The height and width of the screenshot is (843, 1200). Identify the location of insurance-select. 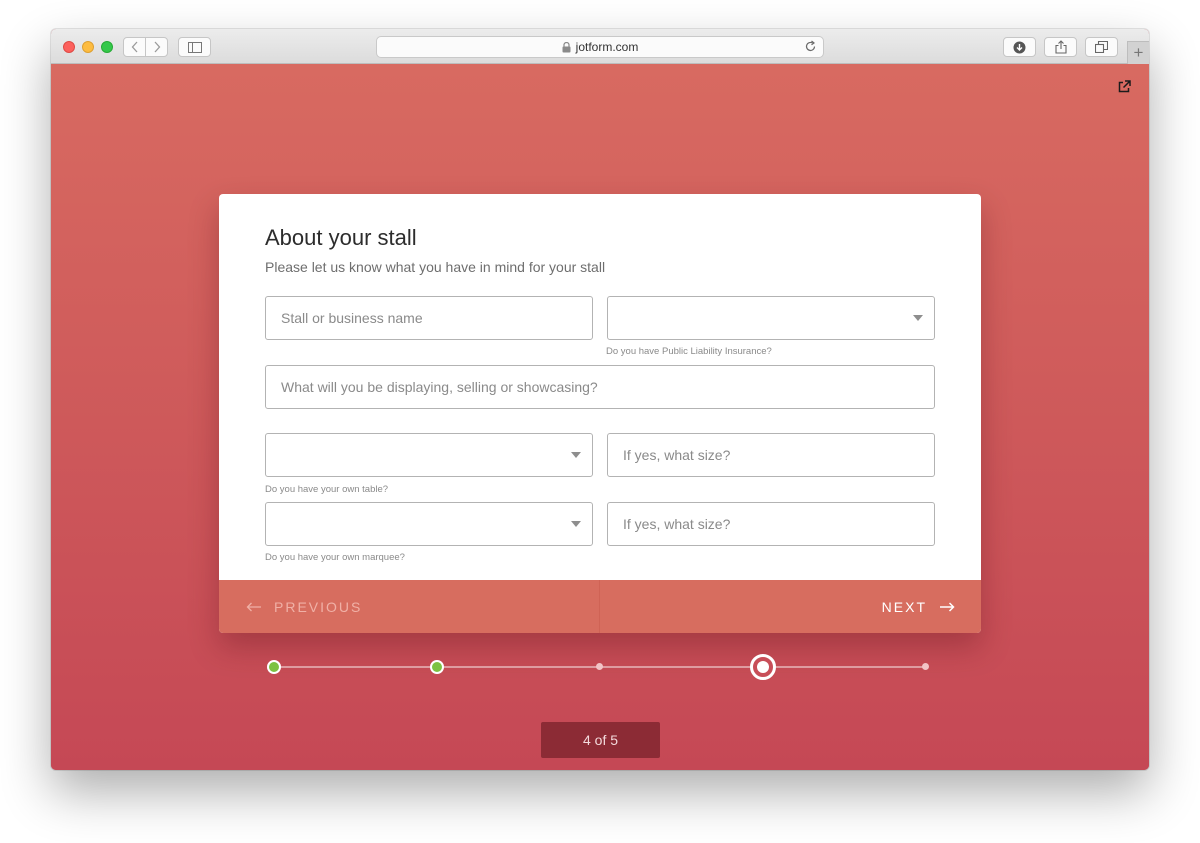
(771, 318).